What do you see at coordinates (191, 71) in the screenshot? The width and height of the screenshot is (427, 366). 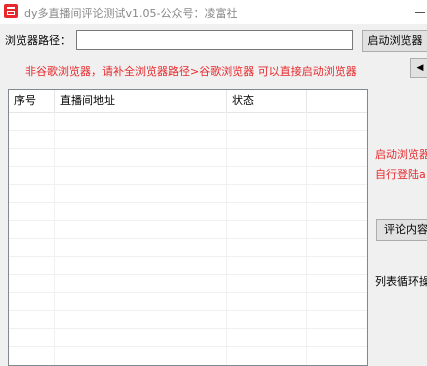 I see `browser-warning-text: 非谷歌浏览器，请补全浏览器路径>谷歌浏览器 可以直接启动浏览器` at bounding box center [191, 71].